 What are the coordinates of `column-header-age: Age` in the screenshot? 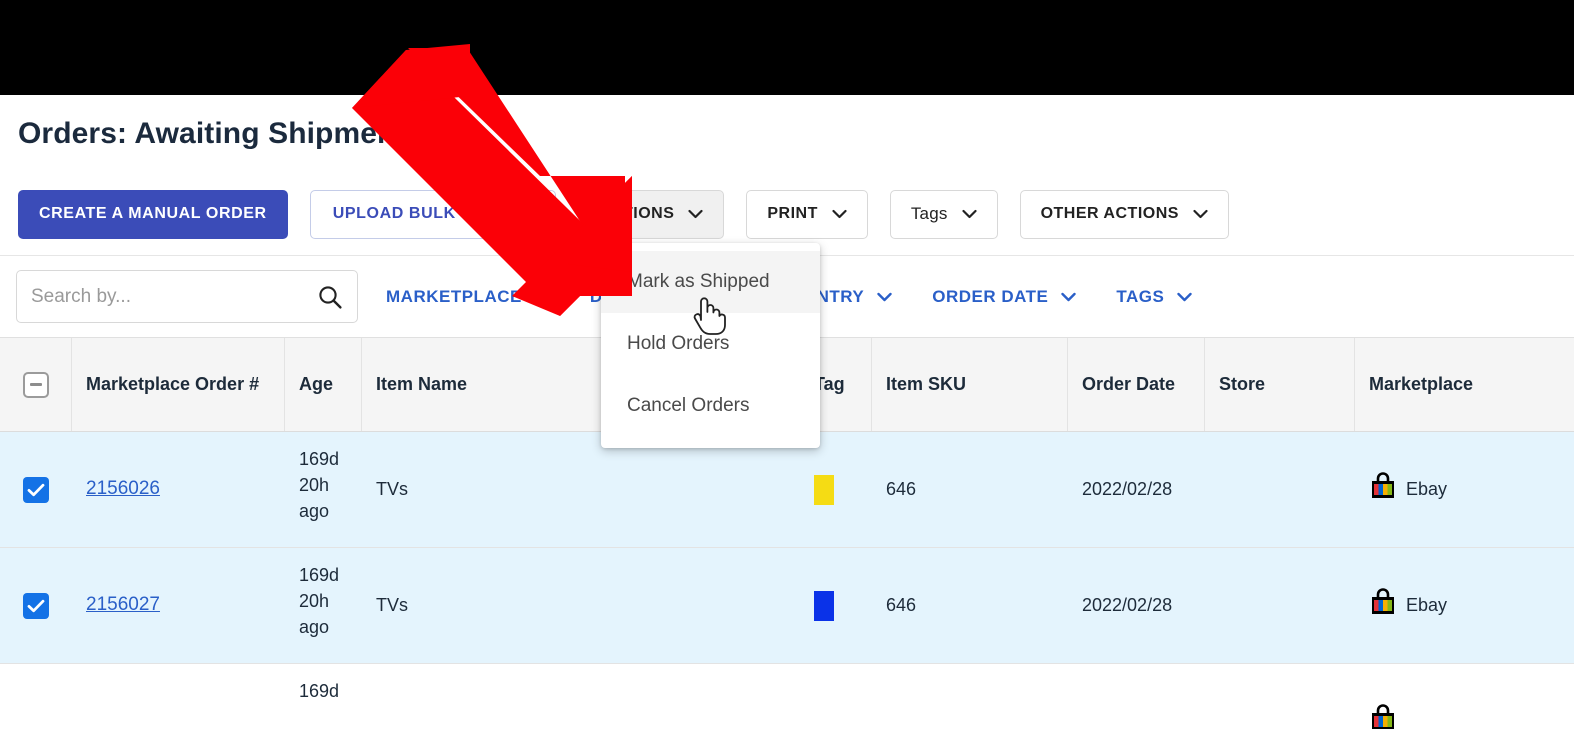 It's located at (323, 384).